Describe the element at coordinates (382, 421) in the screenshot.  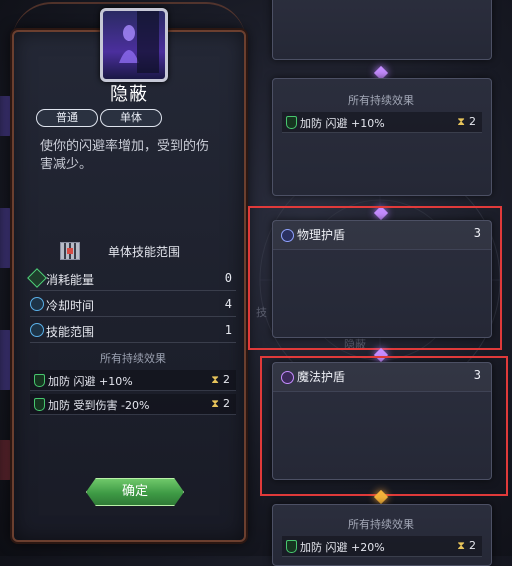
I see `magic-shield-card: 魔法护盾 3` at that location.